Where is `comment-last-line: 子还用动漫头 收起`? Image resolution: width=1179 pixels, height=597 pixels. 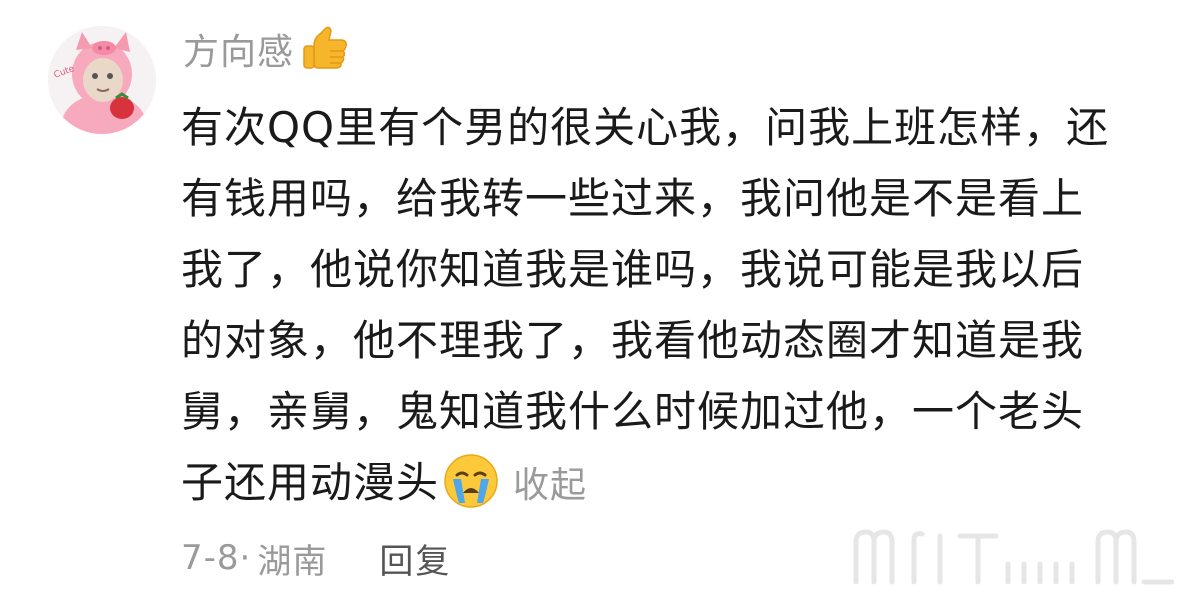 comment-last-line: 子还用动漫头 收起 is located at coordinates (661, 482).